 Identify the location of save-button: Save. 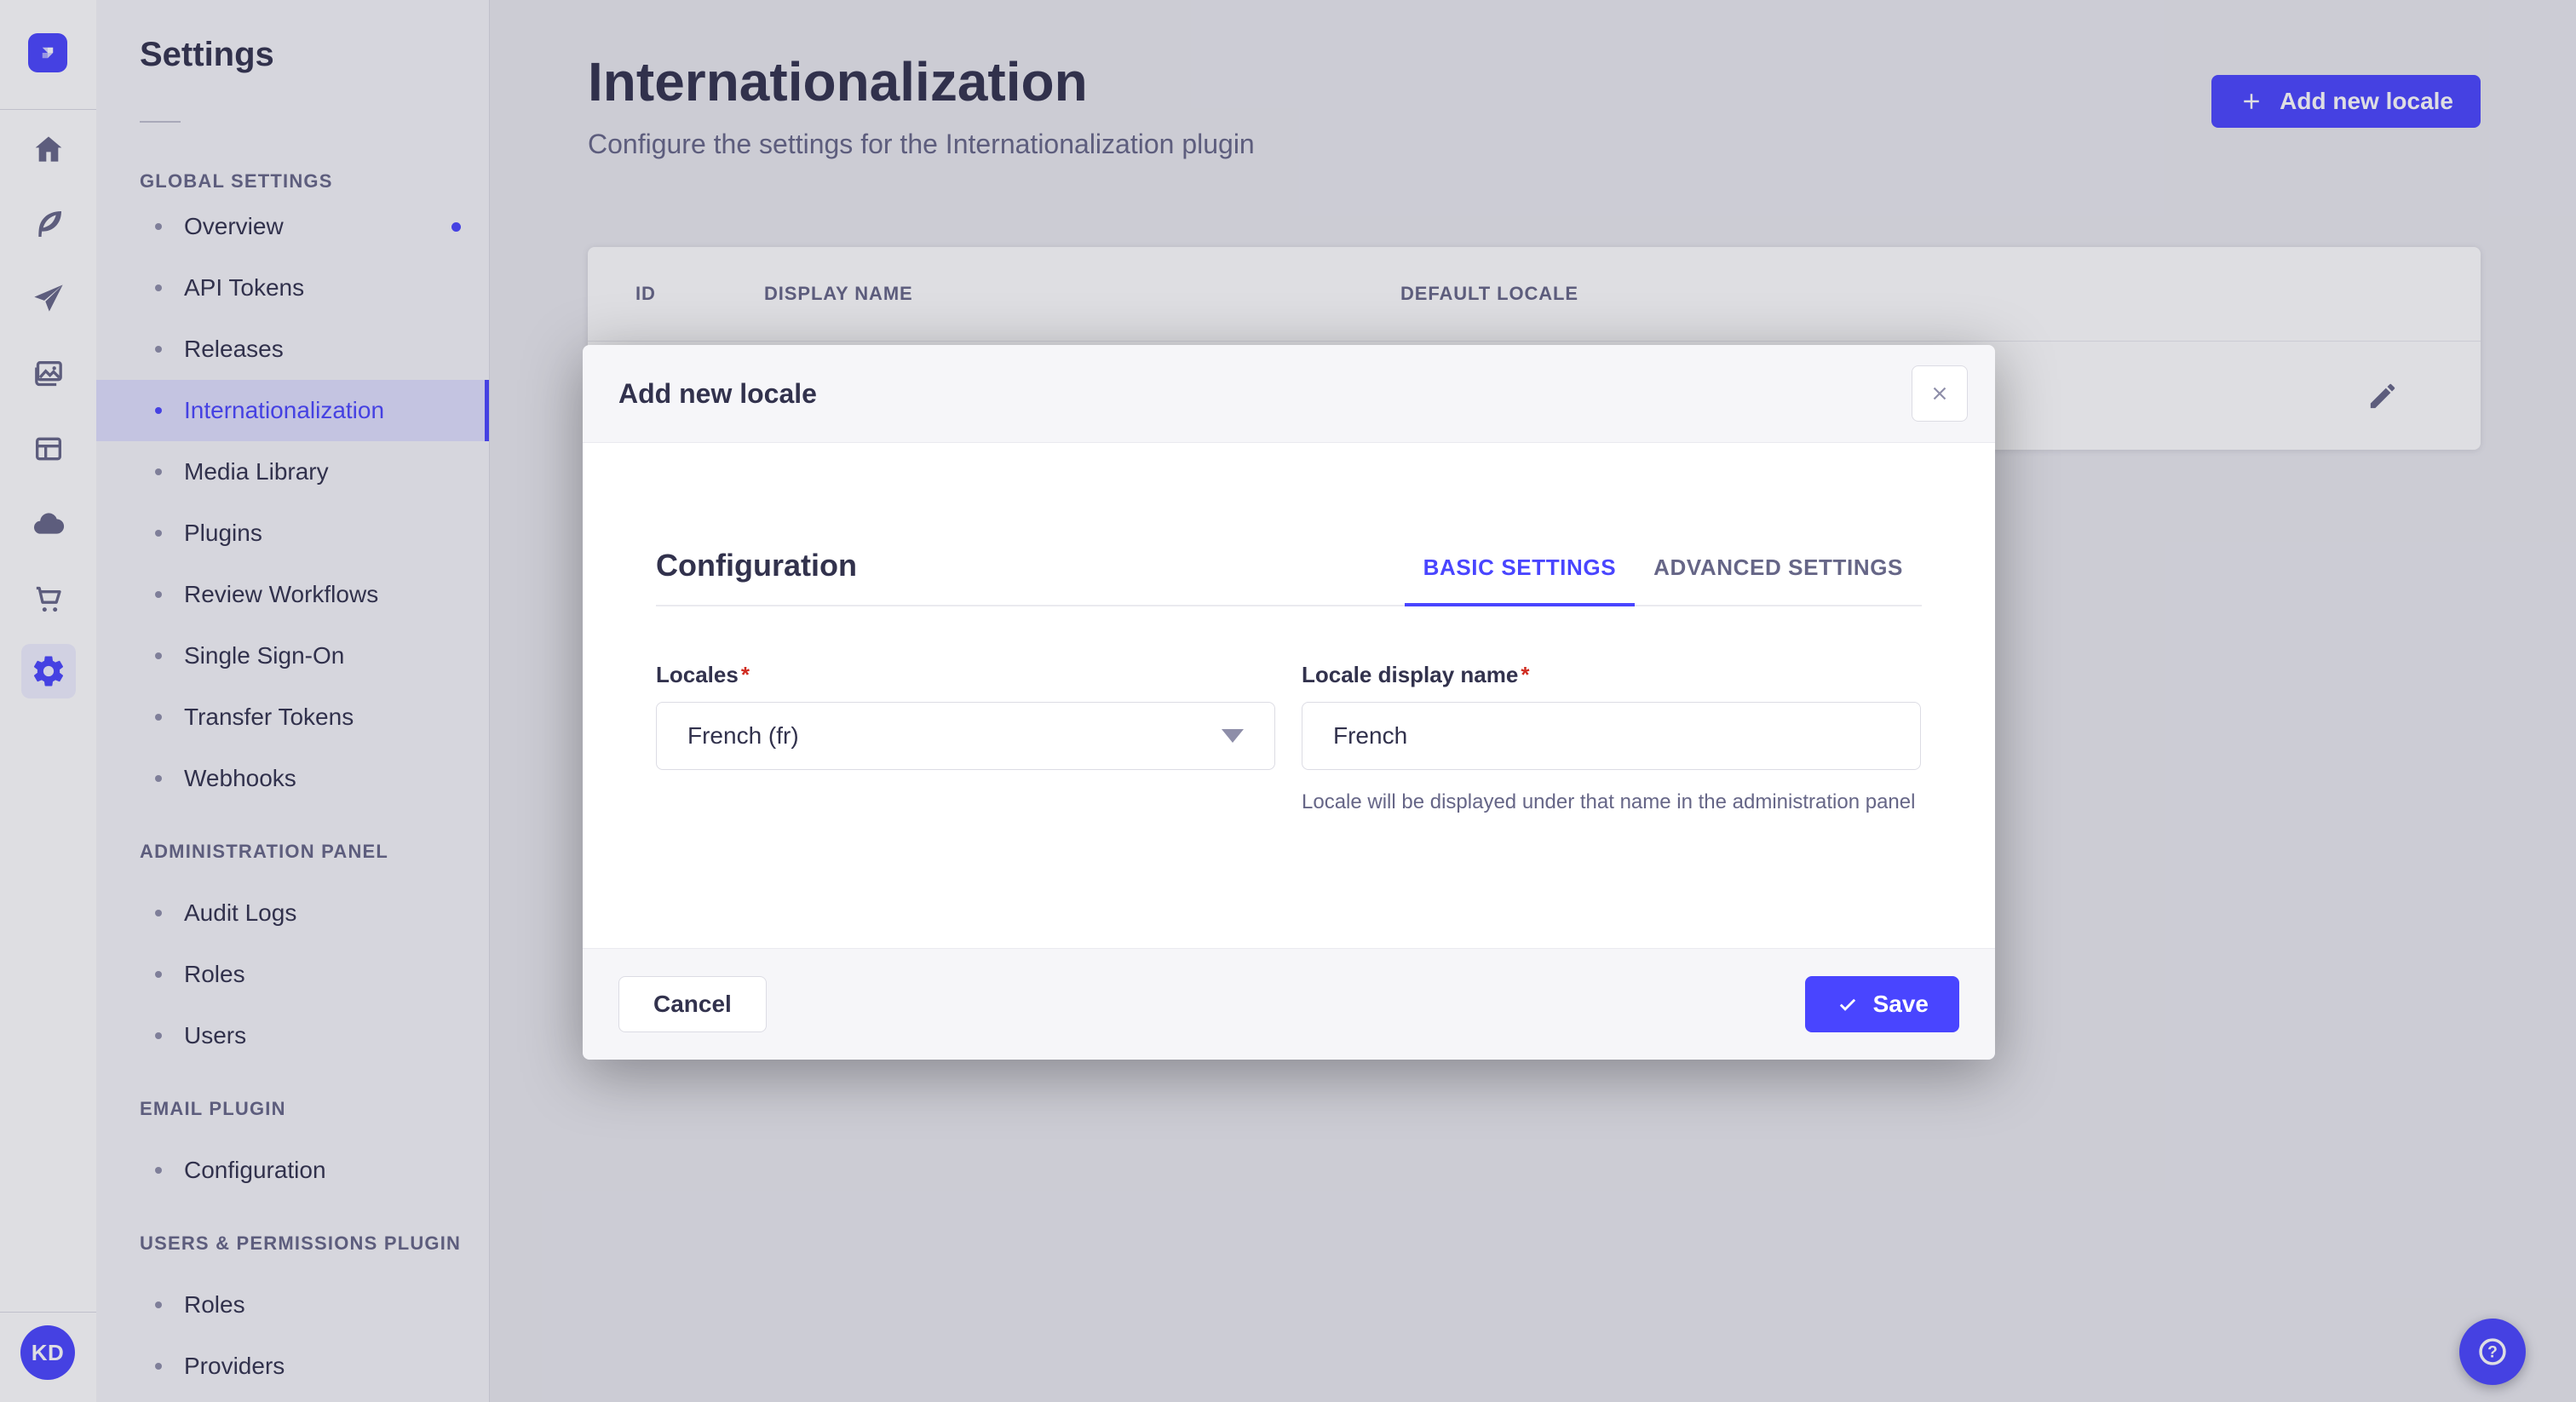
(1882, 1004).